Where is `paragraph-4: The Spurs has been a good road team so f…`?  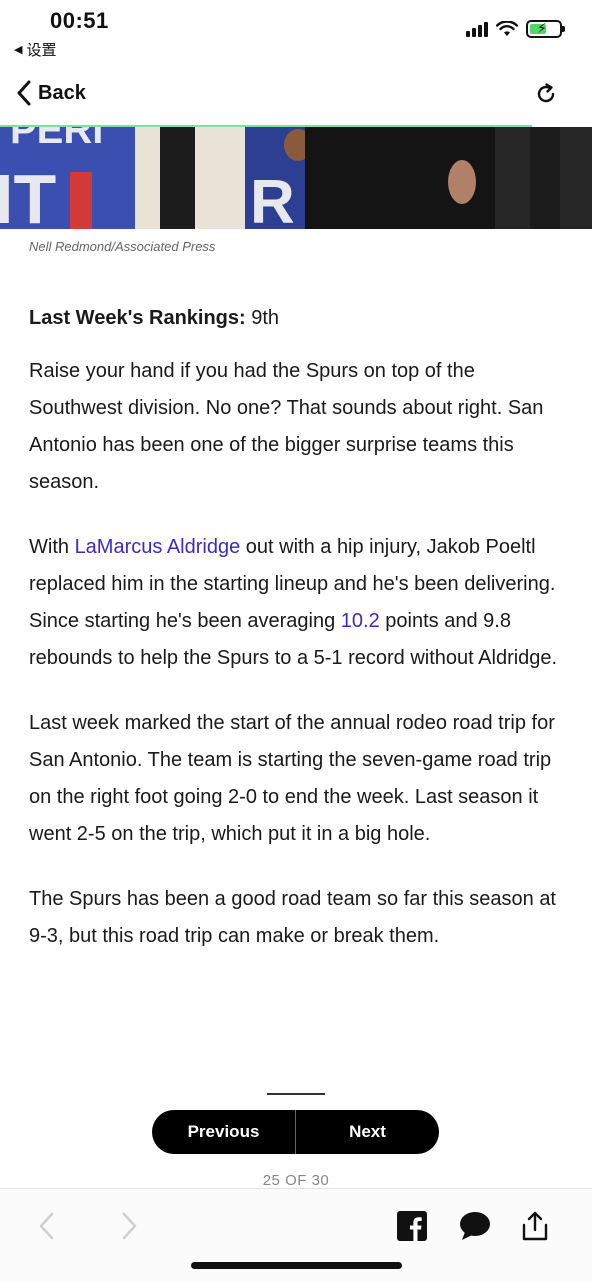
paragraph-4: The Spurs has been a good road team so f… is located at coordinates (292, 917).